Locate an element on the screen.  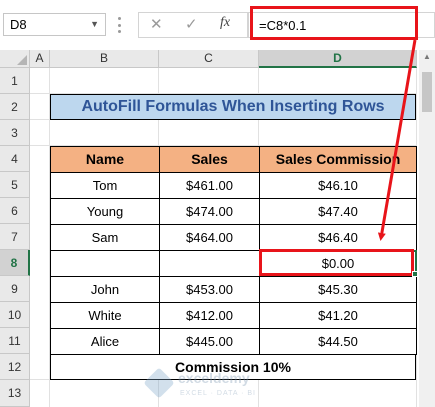
watermark-tagline: EXCEL · DATA · BI is located at coordinates (218, 393).